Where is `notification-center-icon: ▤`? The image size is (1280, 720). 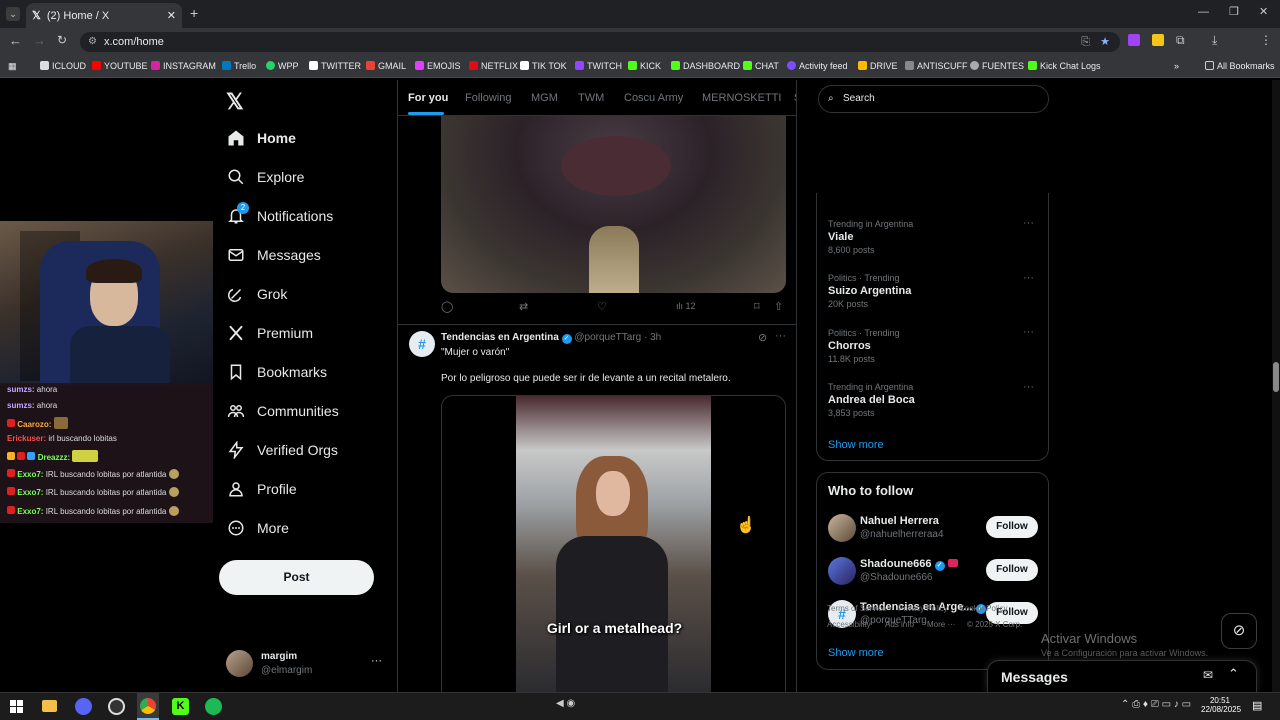
notification-center-icon: ▤ is located at coordinates (1257, 705).